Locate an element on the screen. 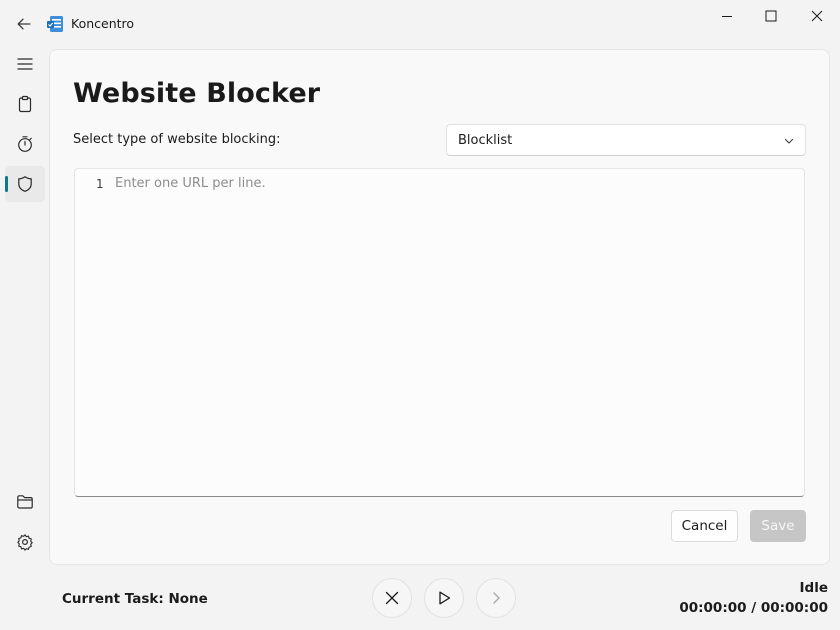 The height and width of the screenshot is (630, 840). line-number: 1 is located at coordinates (100, 184).